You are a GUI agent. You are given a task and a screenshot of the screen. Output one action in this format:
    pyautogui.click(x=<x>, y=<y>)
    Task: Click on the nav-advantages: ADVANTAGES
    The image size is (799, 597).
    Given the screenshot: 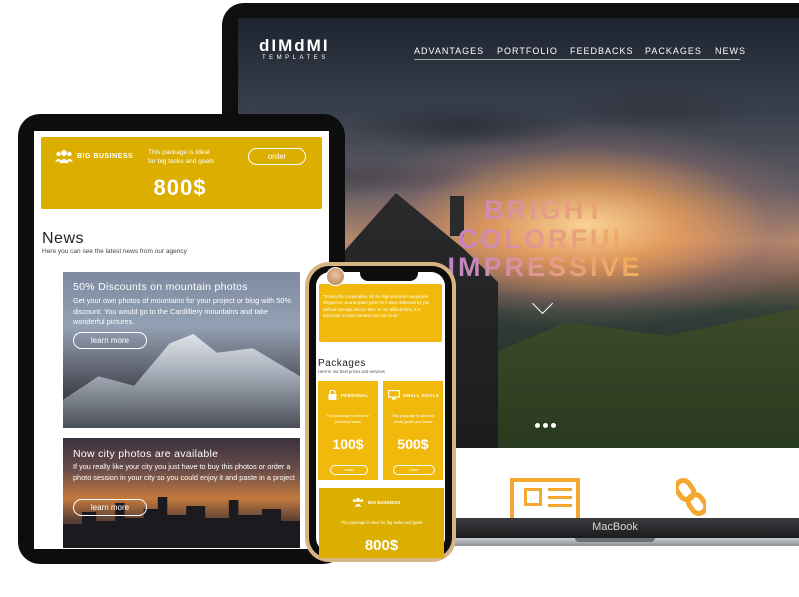 What is the action you would take?
    pyautogui.click(x=449, y=51)
    